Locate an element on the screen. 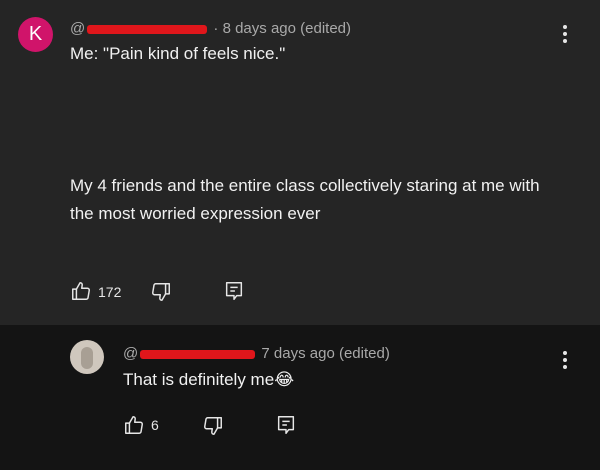  avatar is located at coordinates (87, 357).